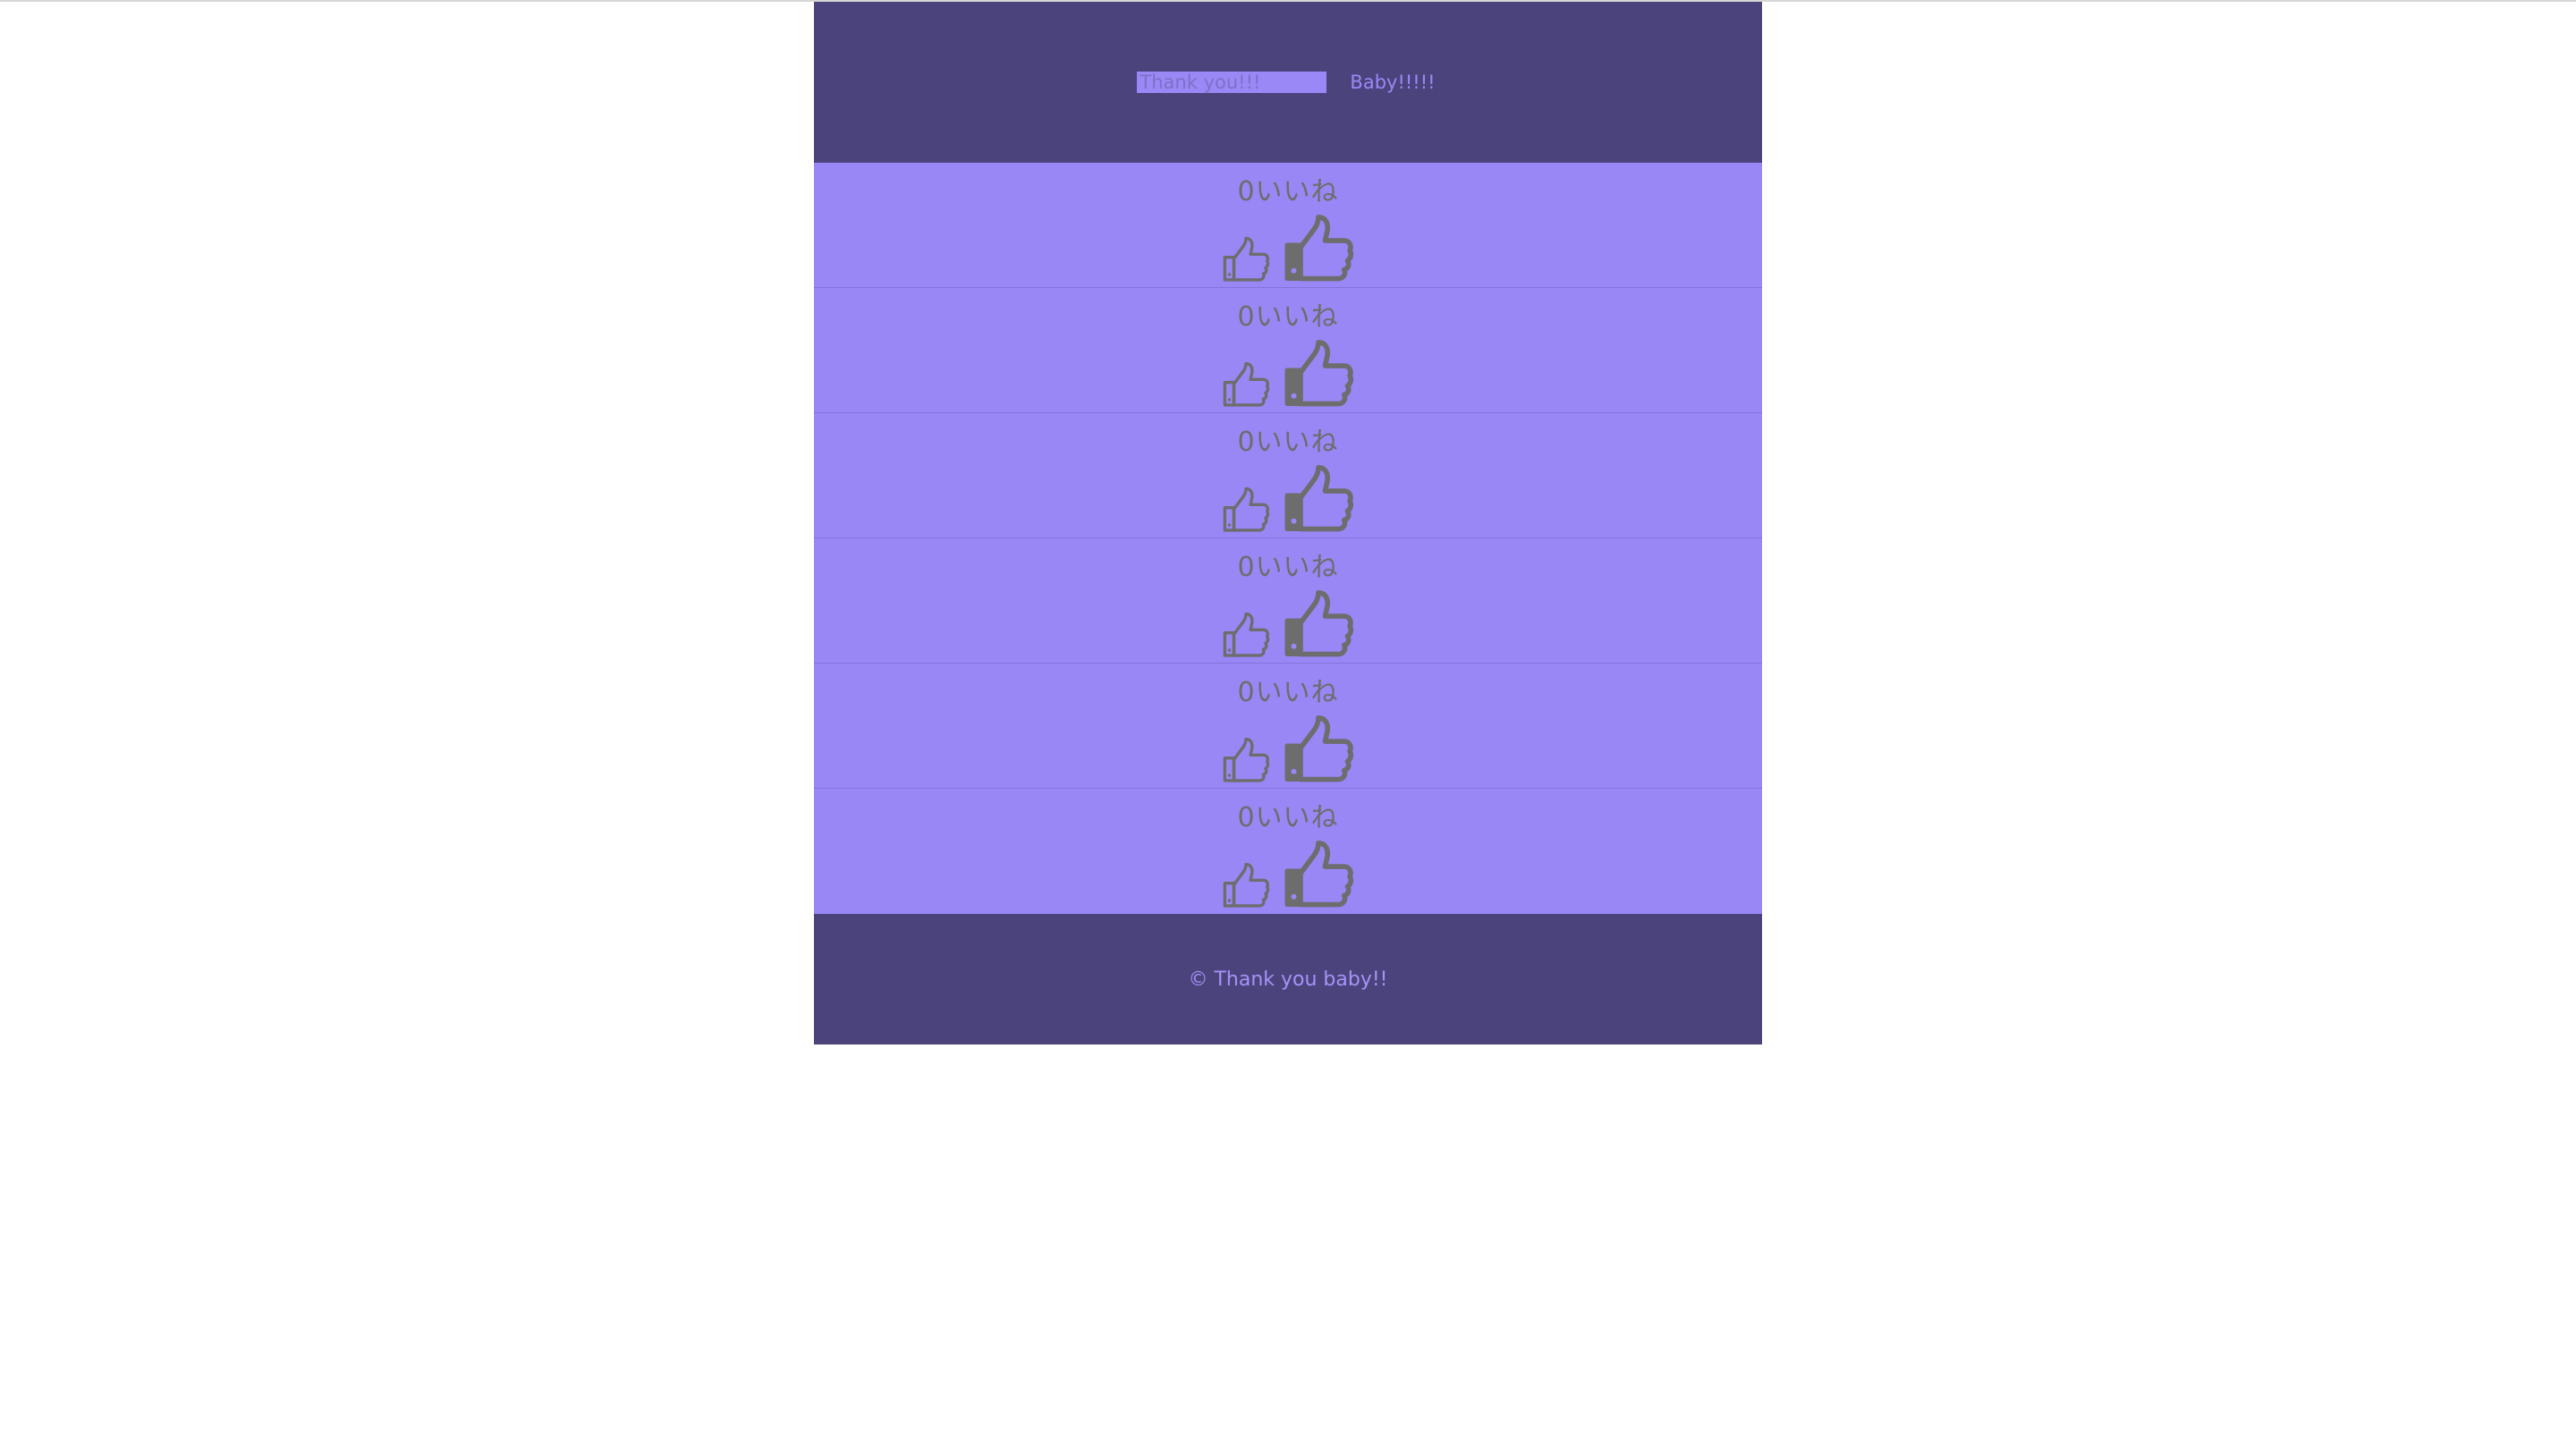  I want to click on header: Baby!!!!!, so click(1288, 82).